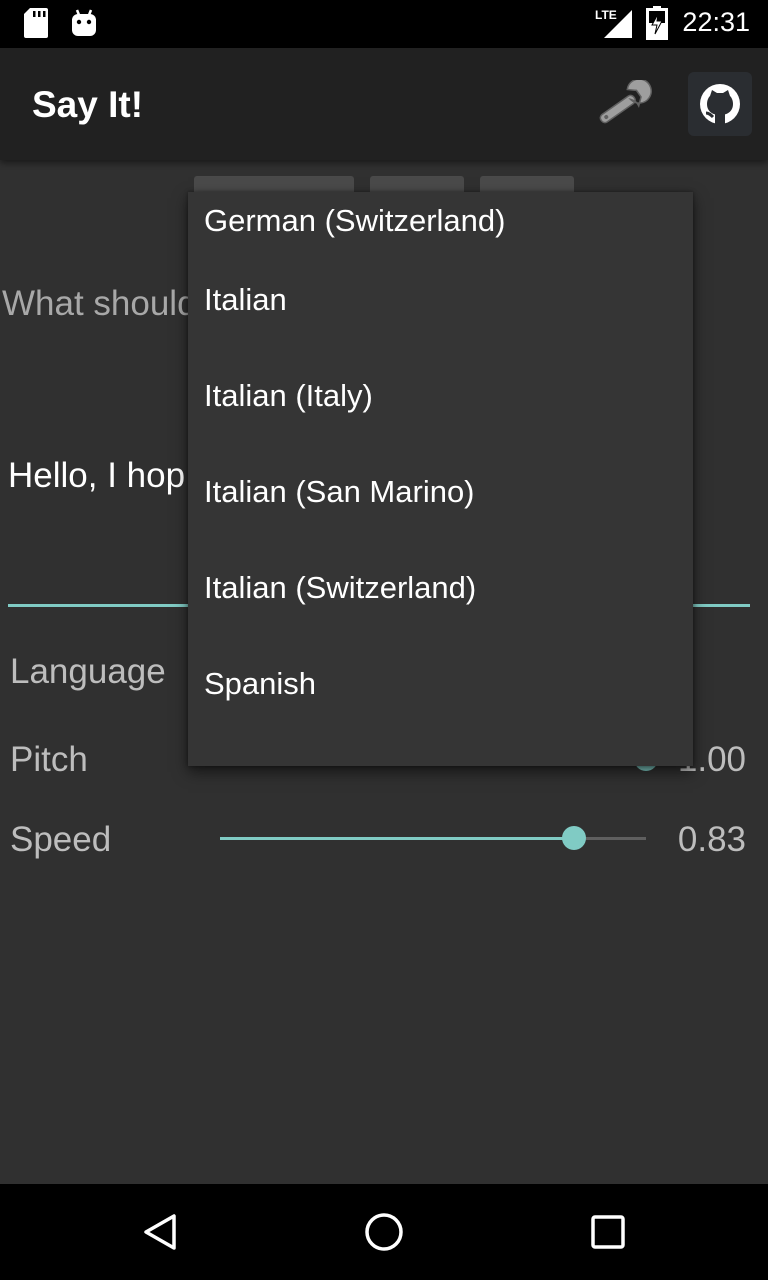 The width and height of the screenshot is (768, 1280). Describe the element at coordinates (440, 492) in the screenshot. I see `language-option: Italian (San Marino)` at that location.